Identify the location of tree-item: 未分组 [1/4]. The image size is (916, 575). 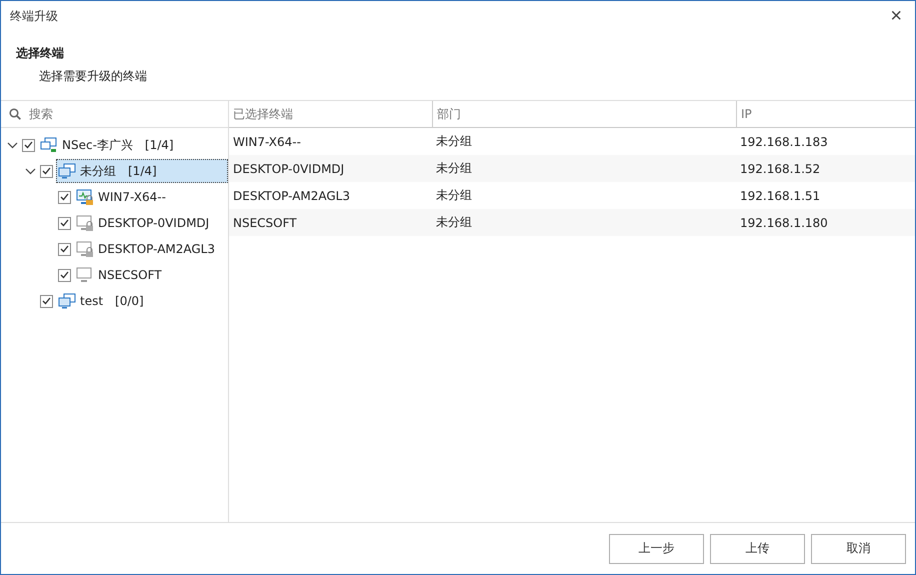
(142, 171).